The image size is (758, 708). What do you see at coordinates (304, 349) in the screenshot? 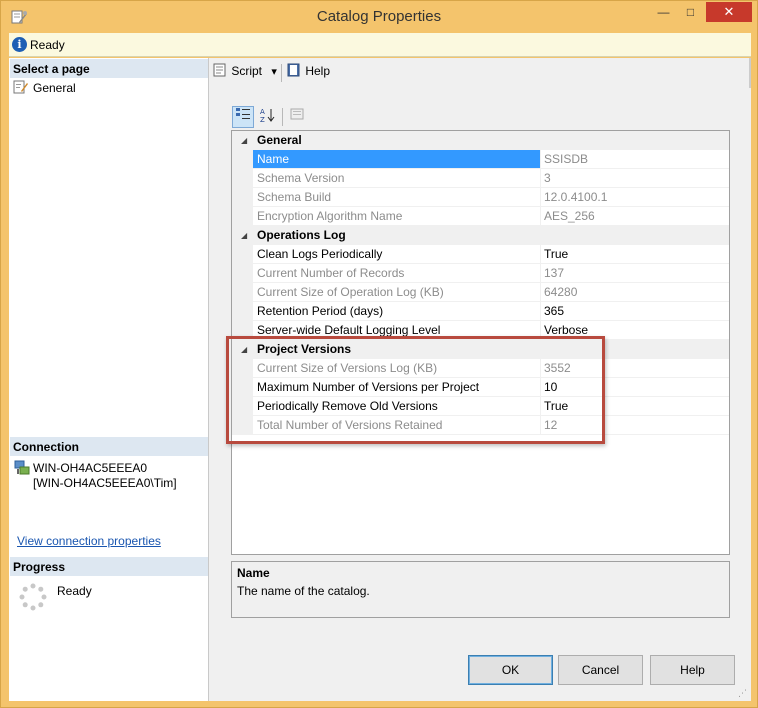
I see `category-label: Project Versions` at bounding box center [304, 349].